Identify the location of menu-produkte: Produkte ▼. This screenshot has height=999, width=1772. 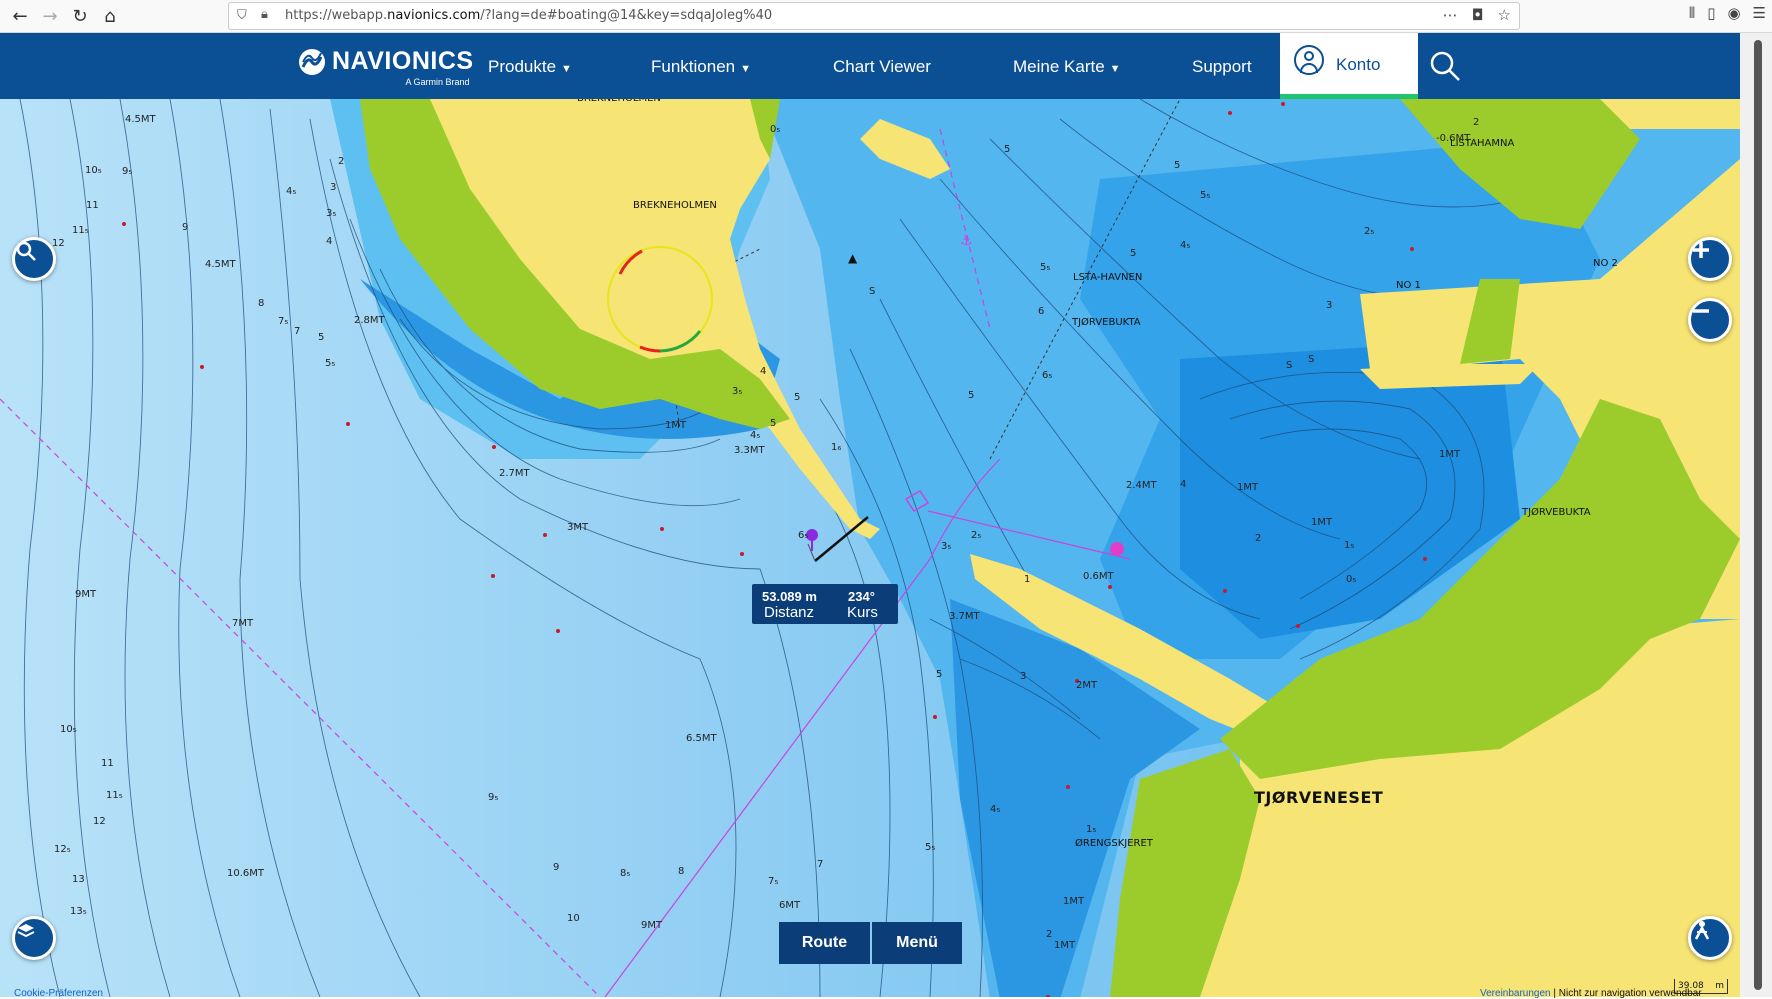
(530, 67).